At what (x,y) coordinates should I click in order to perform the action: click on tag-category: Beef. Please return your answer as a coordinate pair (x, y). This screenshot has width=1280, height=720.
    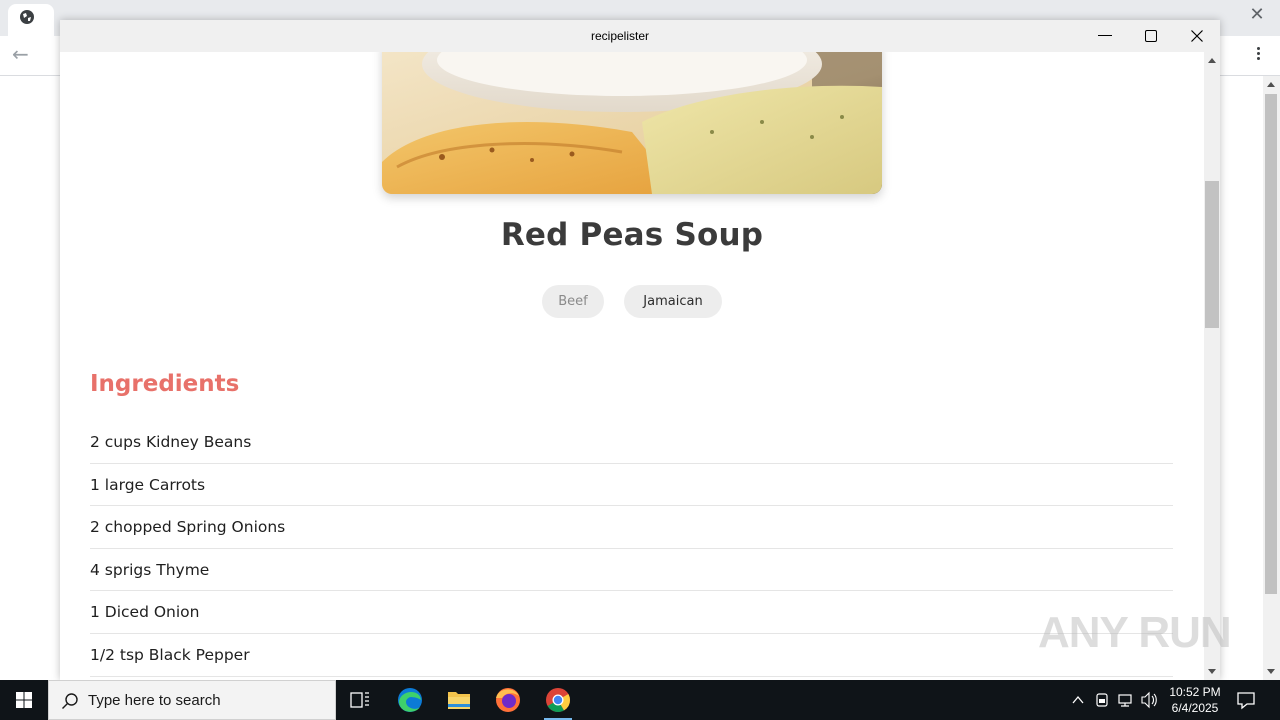
    Looking at the image, I should click on (573, 301).